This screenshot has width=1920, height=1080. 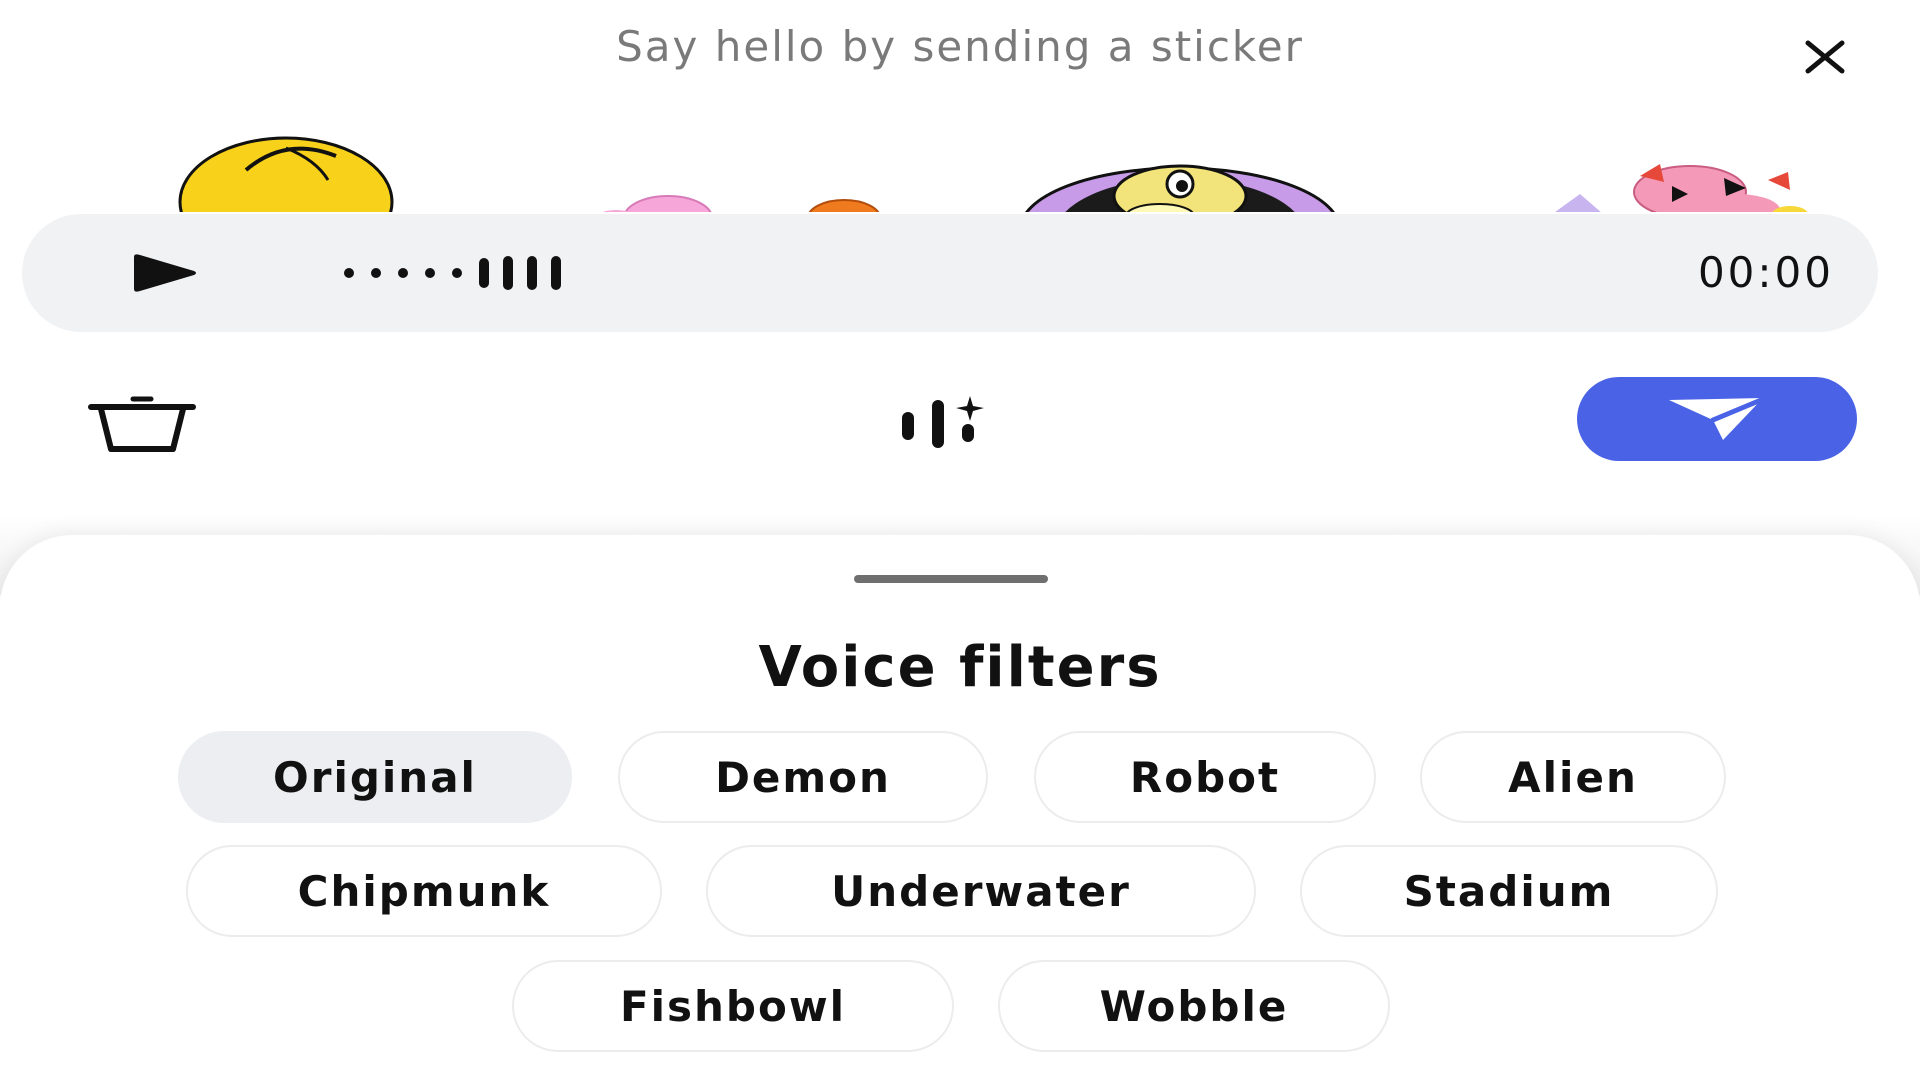 I want to click on trash-icon, so click(x=142, y=424).